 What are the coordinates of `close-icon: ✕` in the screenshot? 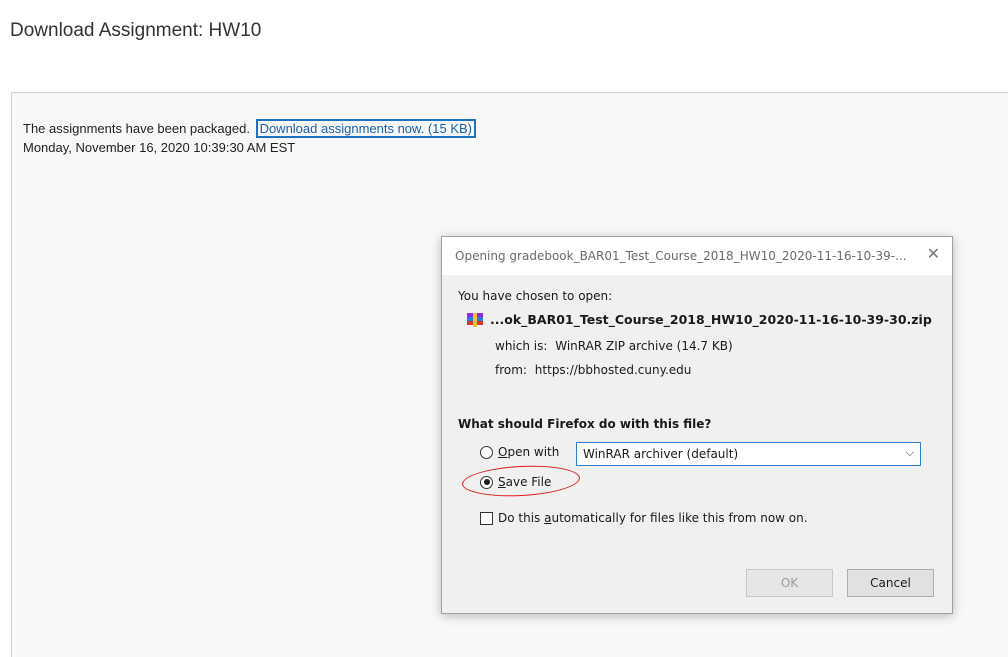 It's located at (933, 254).